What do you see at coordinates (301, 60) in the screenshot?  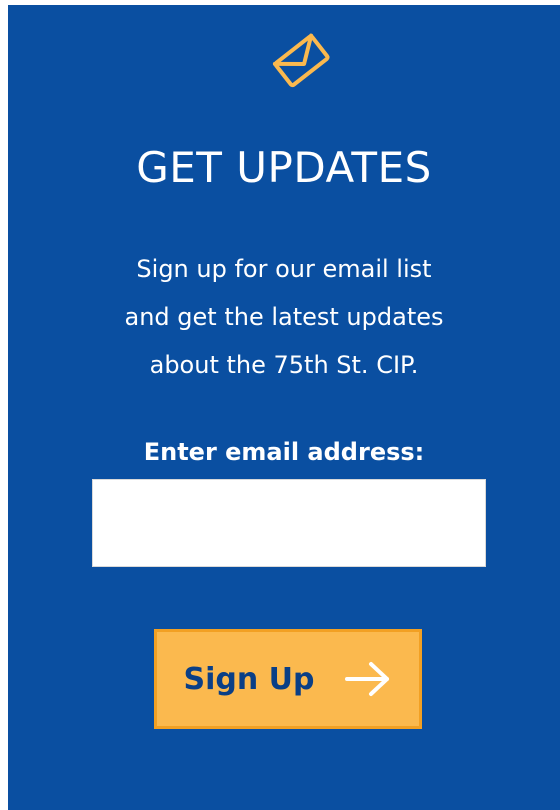 I see `envelope-icon` at bounding box center [301, 60].